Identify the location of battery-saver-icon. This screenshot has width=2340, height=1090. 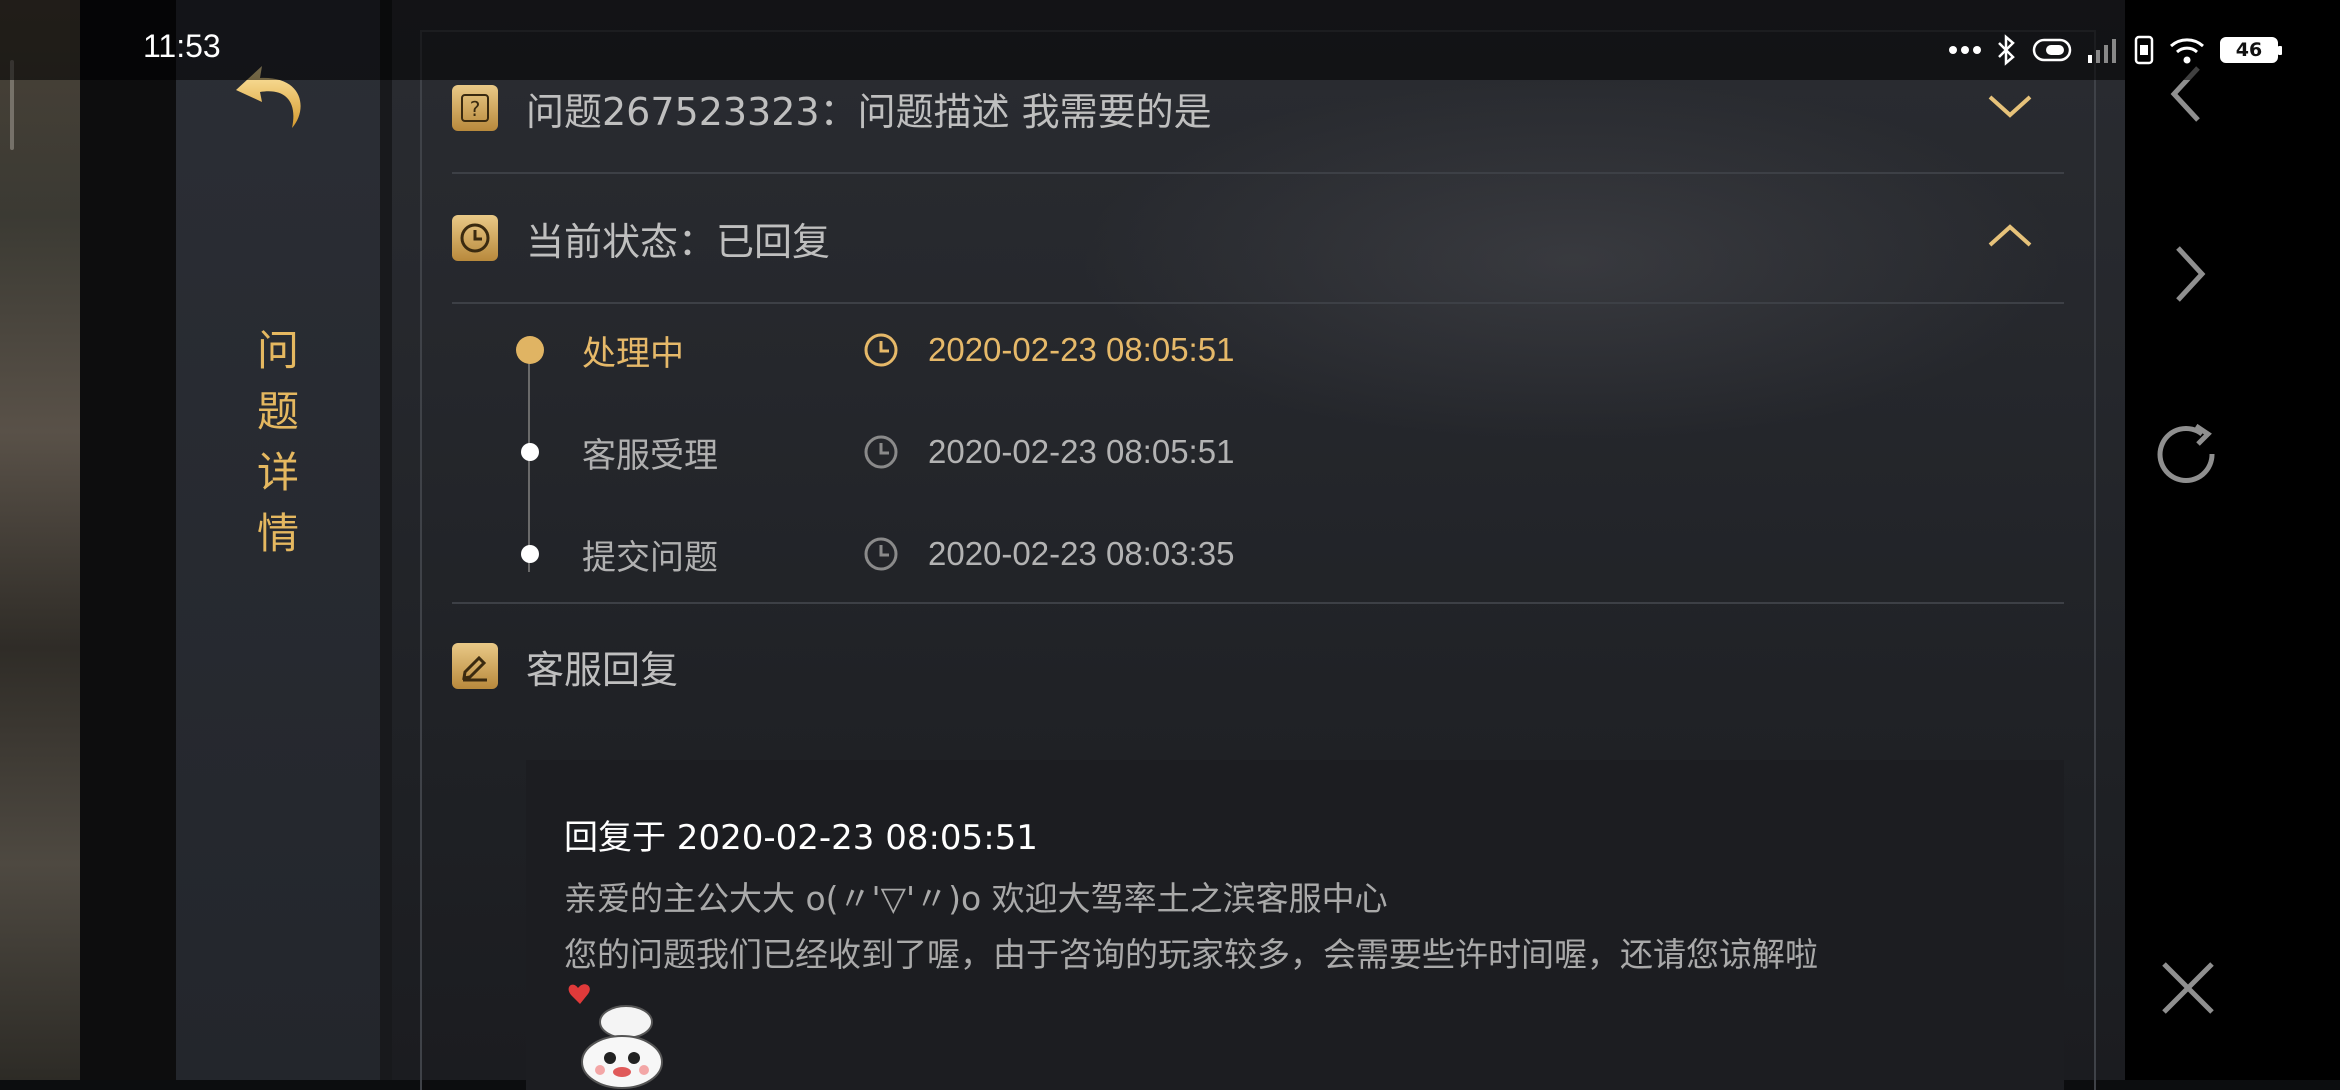
(2052, 50).